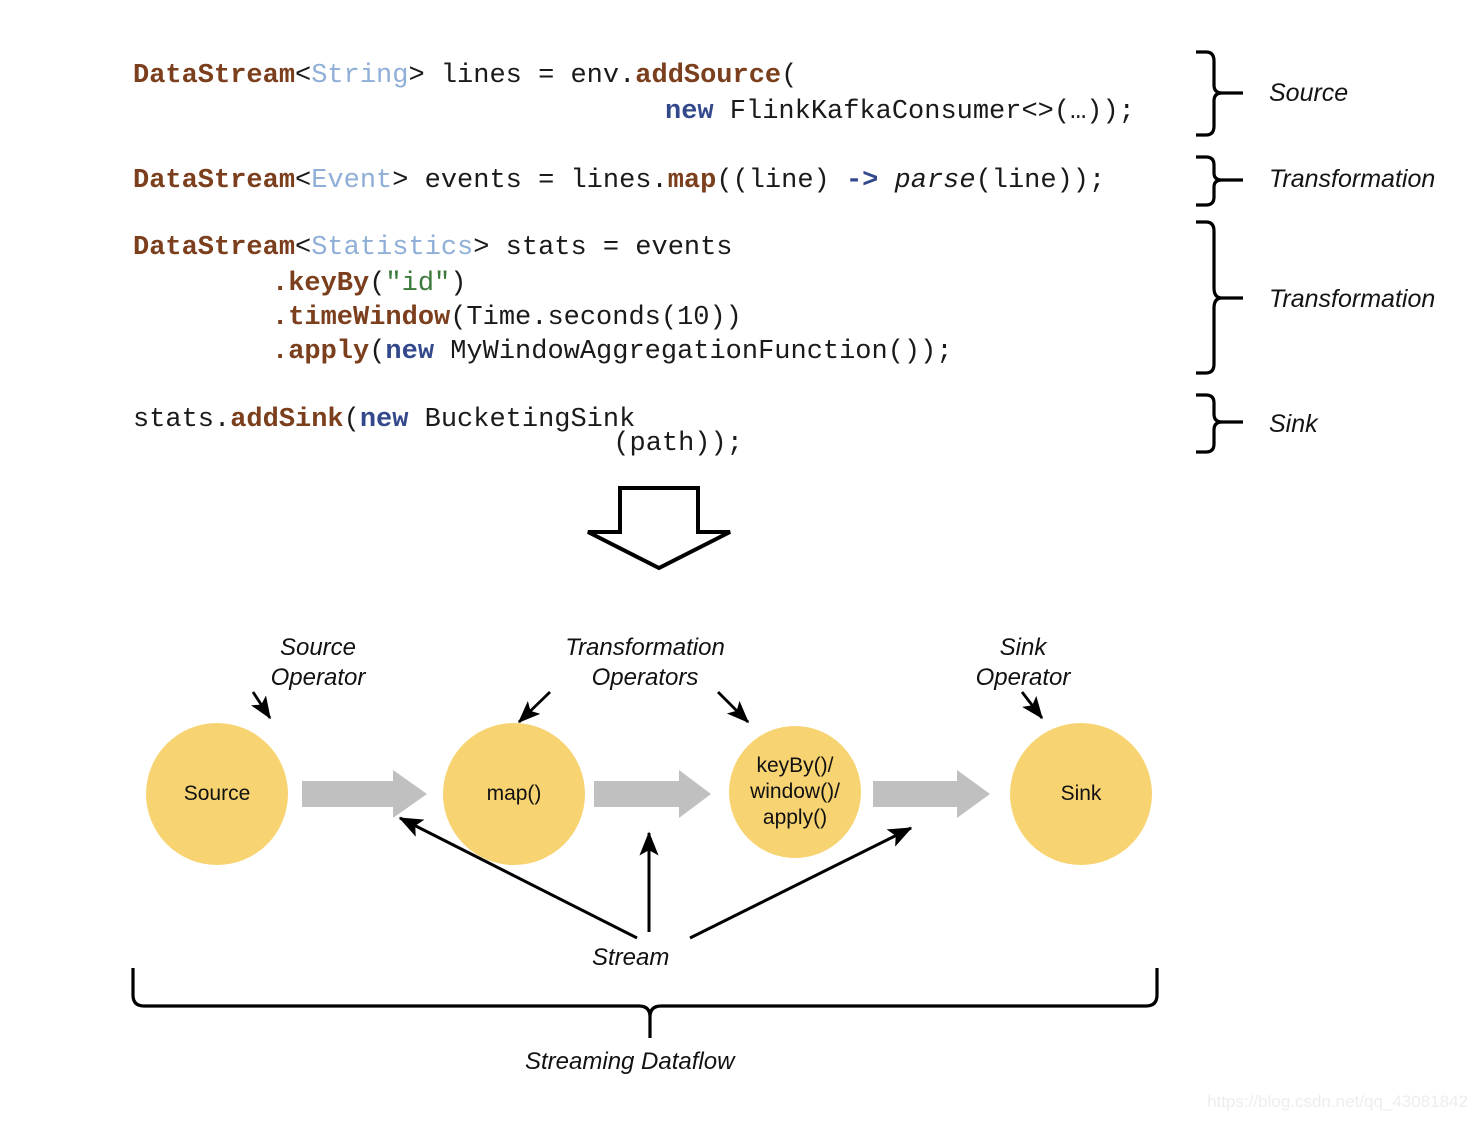  What do you see at coordinates (318, 662) in the screenshot?
I see `annotation-source-operator: Source Operator` at bounding box center [318, 662].